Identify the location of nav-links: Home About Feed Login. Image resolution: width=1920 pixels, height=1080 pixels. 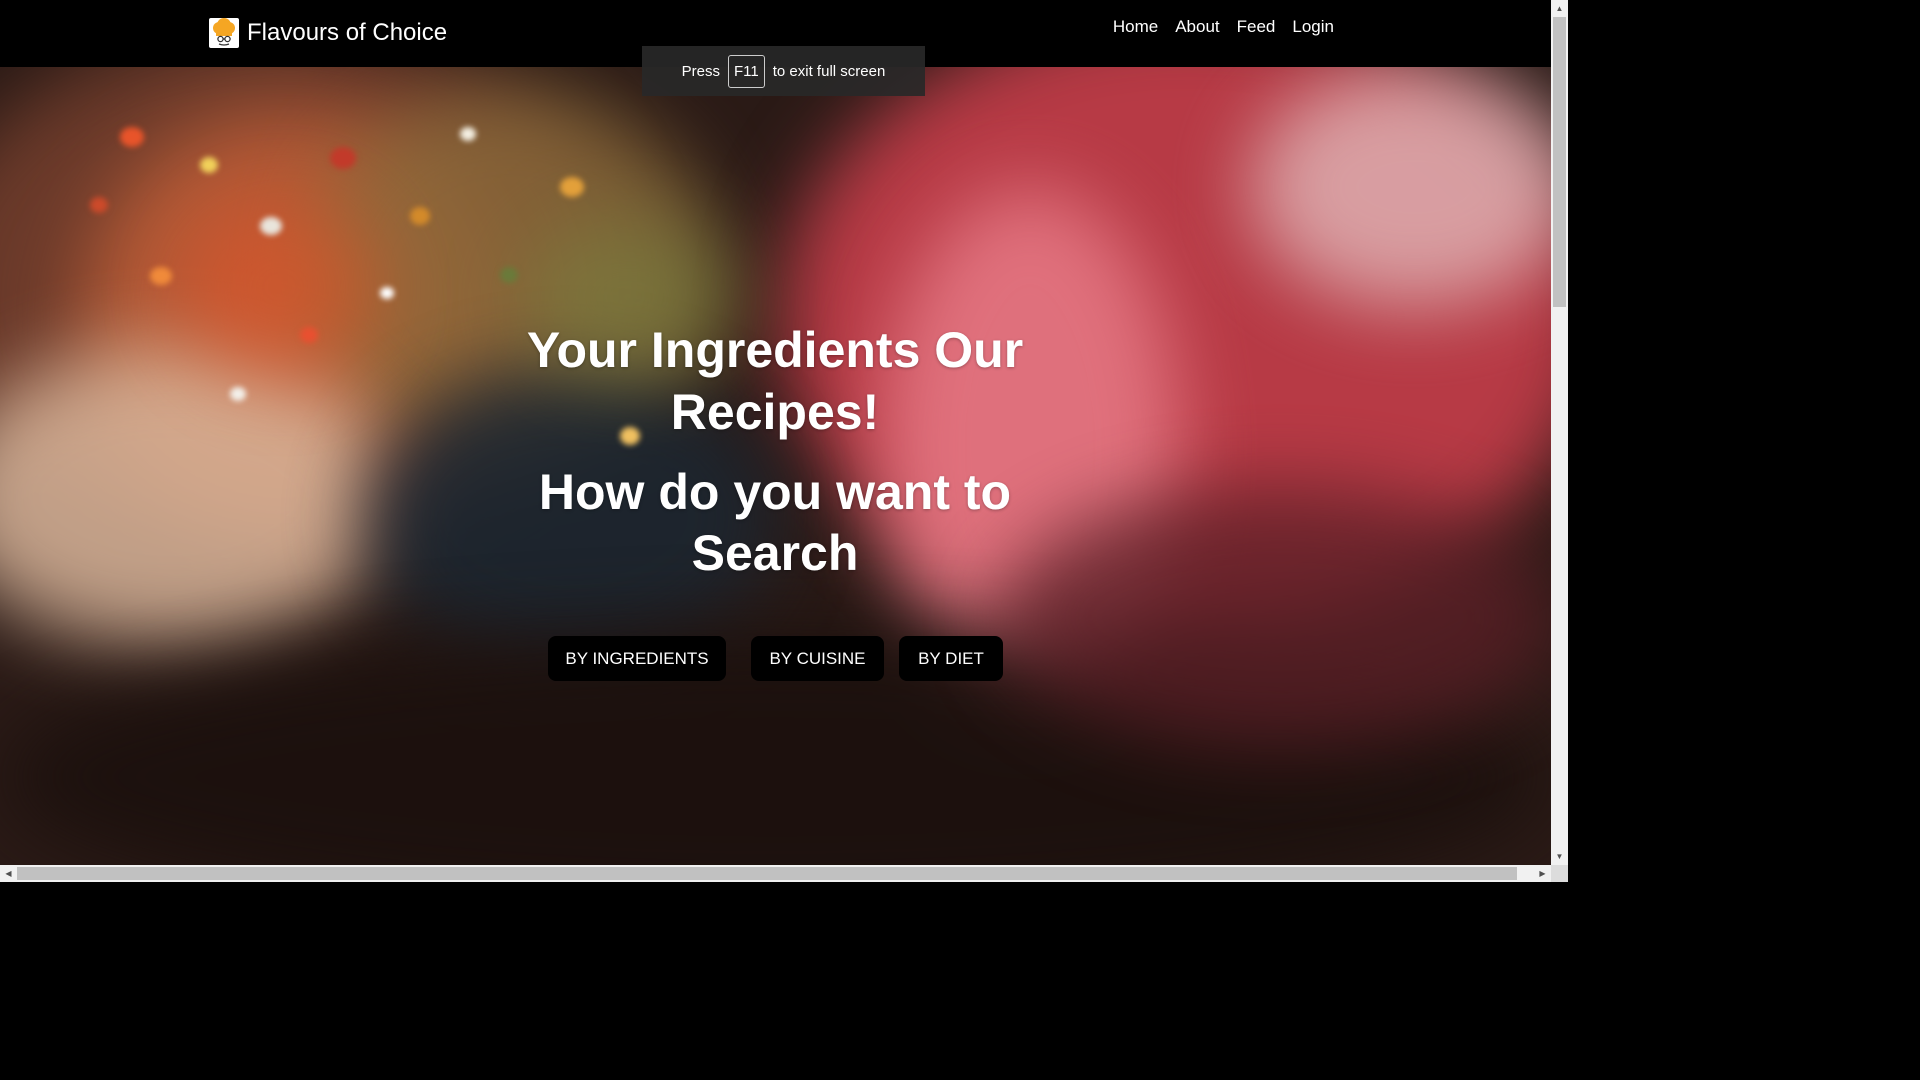
(1223, 27).